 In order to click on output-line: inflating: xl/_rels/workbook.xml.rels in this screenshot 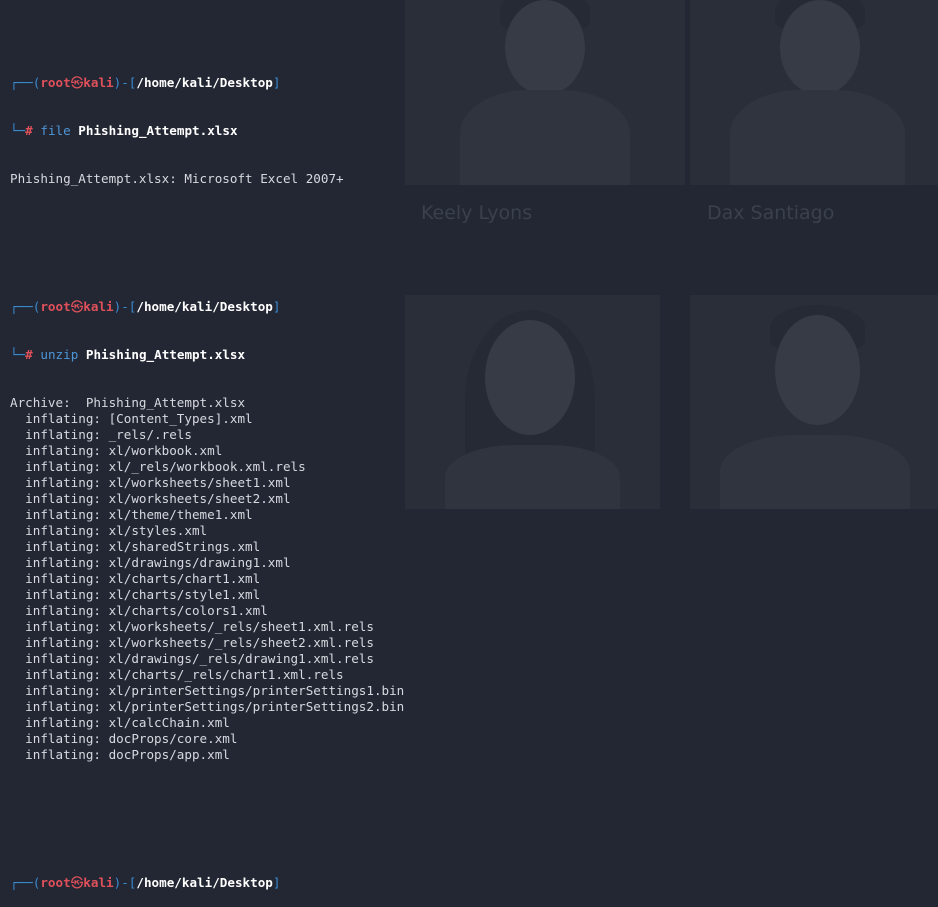, I will do `click(158, 466)`.